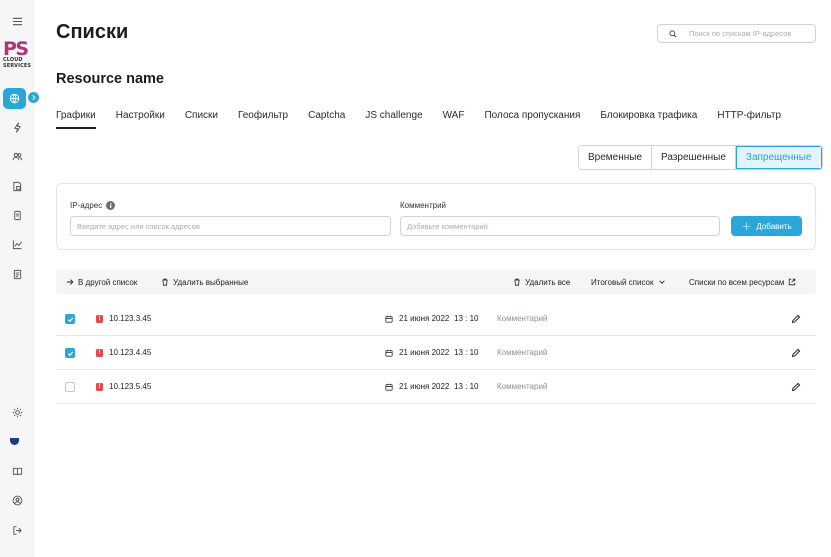  I want to click on users-icon, so click(17, 156).